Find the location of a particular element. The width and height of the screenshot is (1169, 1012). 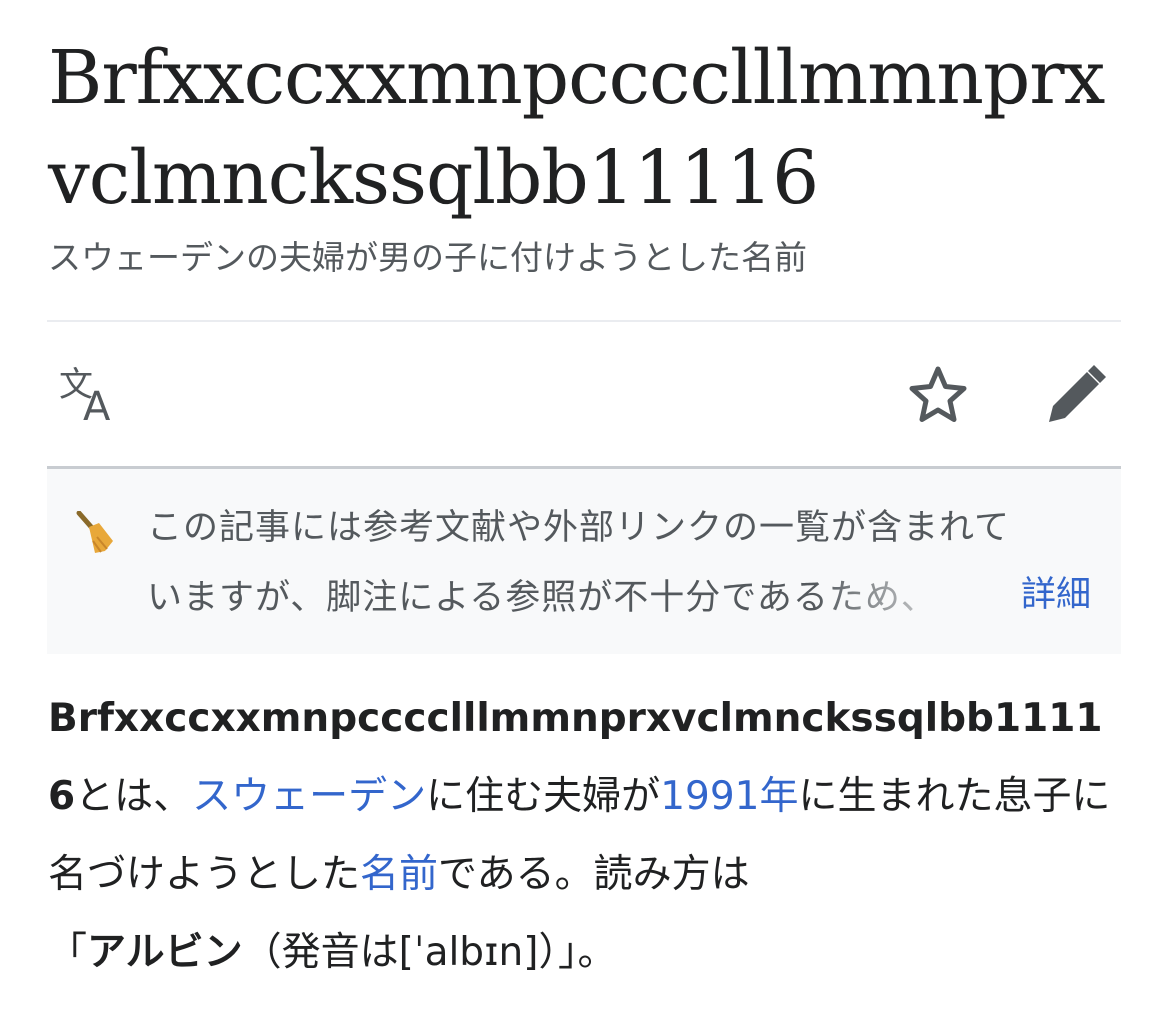

pencil-icon is located at coordinates (1077, 393).